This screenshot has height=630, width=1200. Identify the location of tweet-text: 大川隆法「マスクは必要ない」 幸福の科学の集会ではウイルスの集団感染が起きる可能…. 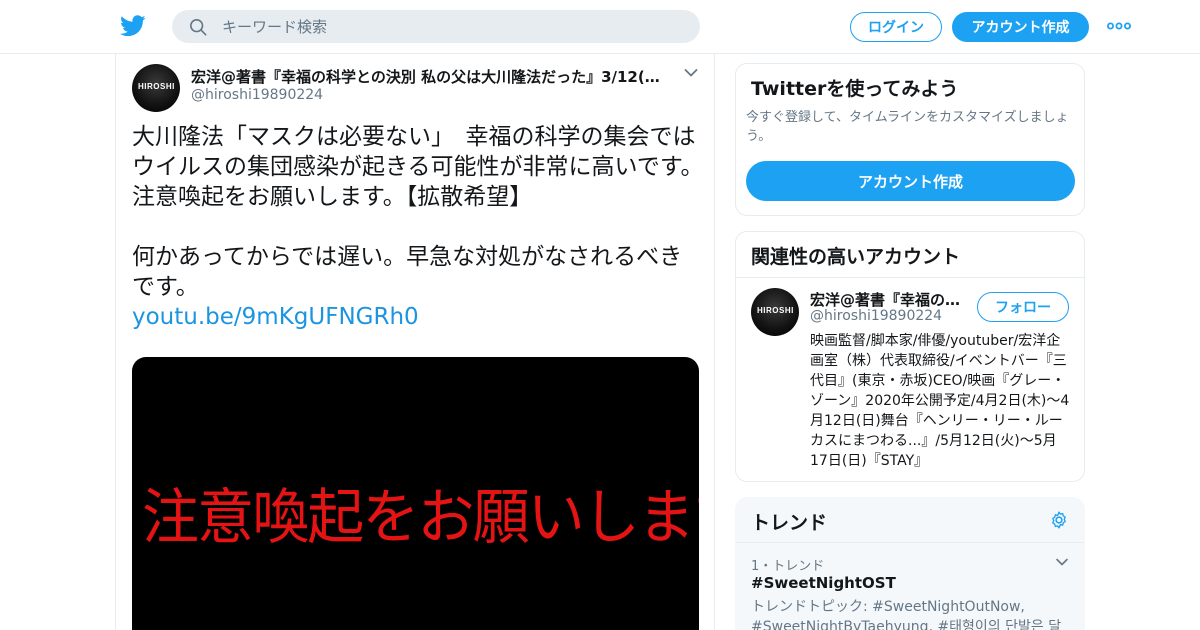
(418, 212).